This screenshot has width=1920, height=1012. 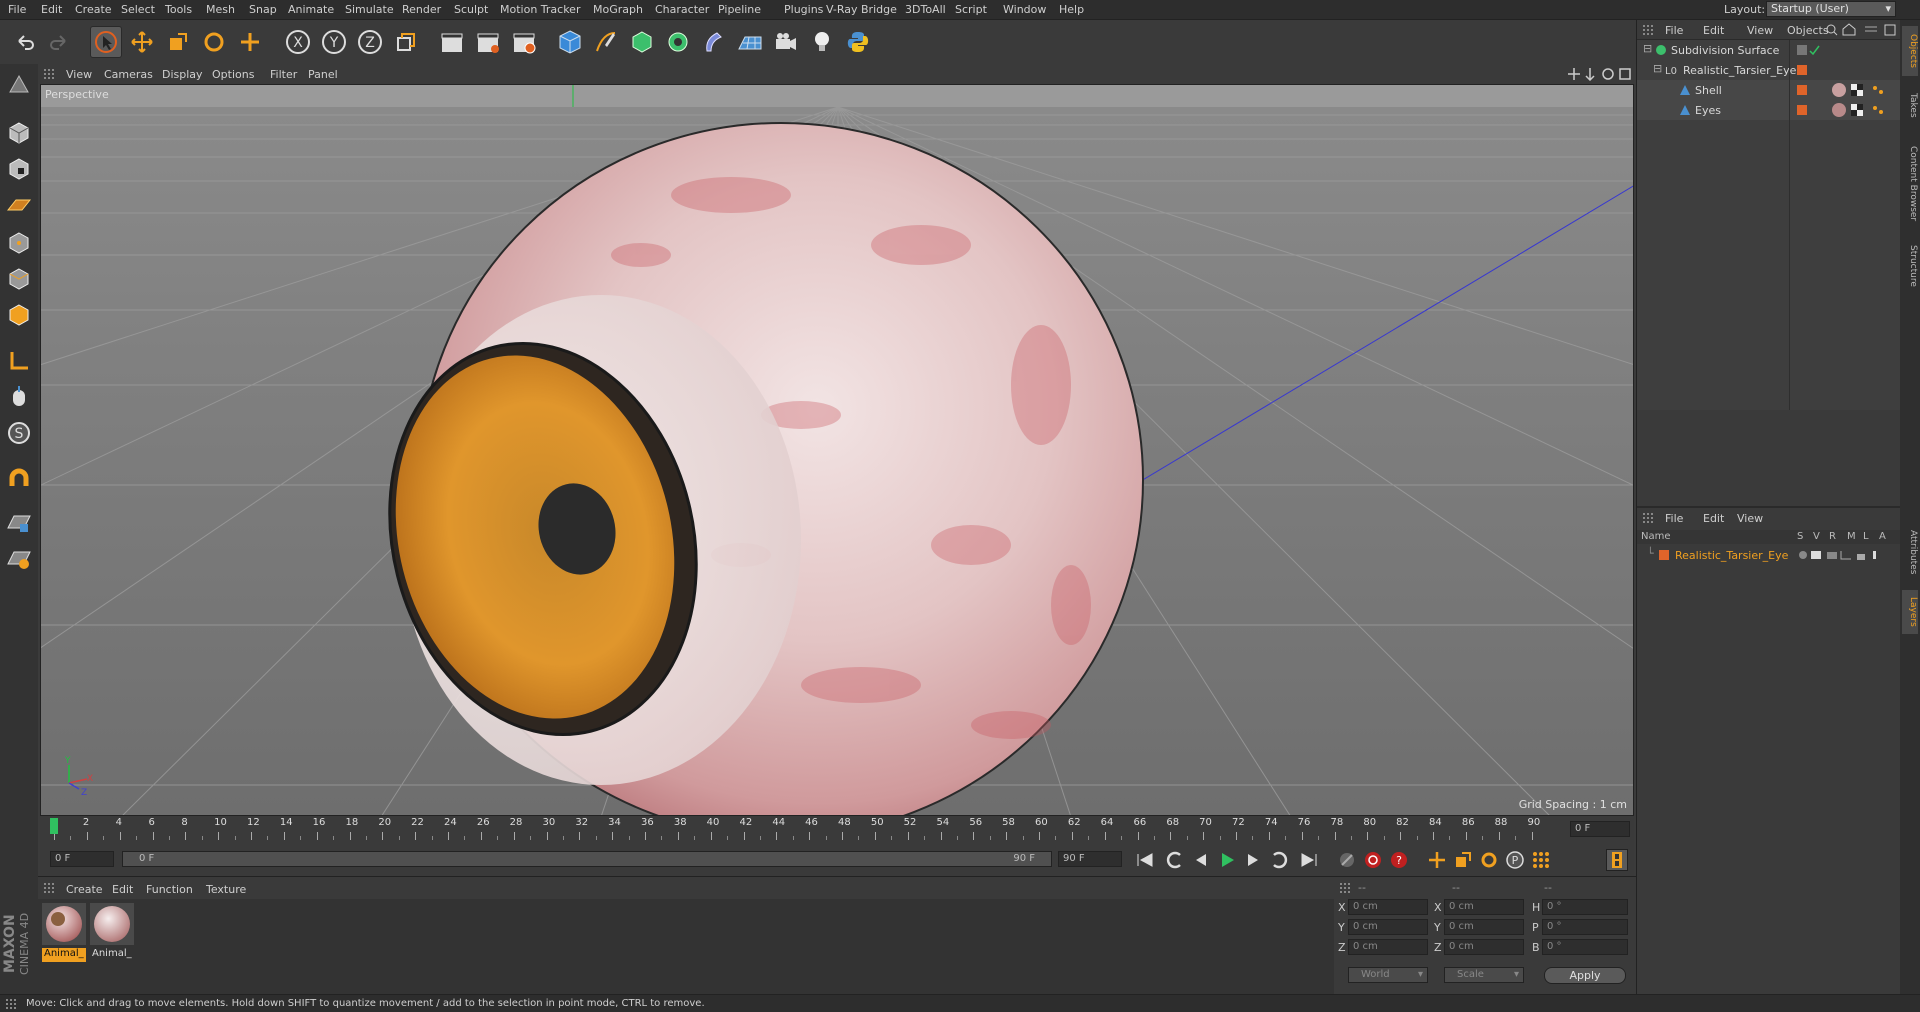 I want to click on viewport-menu-display: Display, so click(x=182, y=74).